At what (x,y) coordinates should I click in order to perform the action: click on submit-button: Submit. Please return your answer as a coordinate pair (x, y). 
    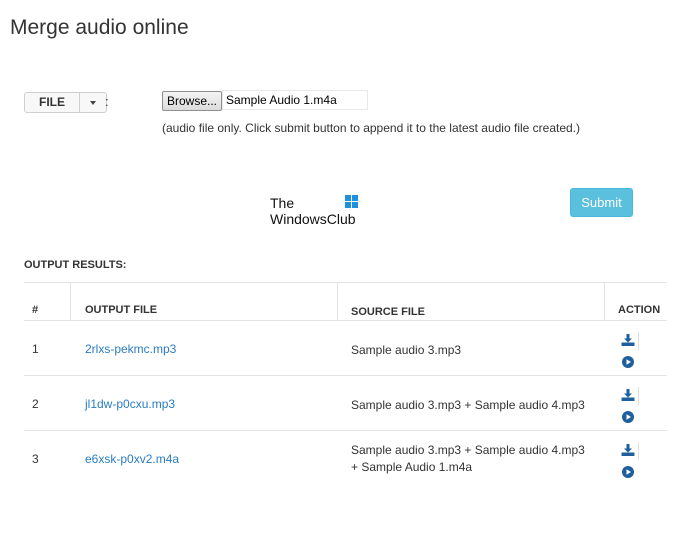
    Looking at the image, I should click on (601, 202).